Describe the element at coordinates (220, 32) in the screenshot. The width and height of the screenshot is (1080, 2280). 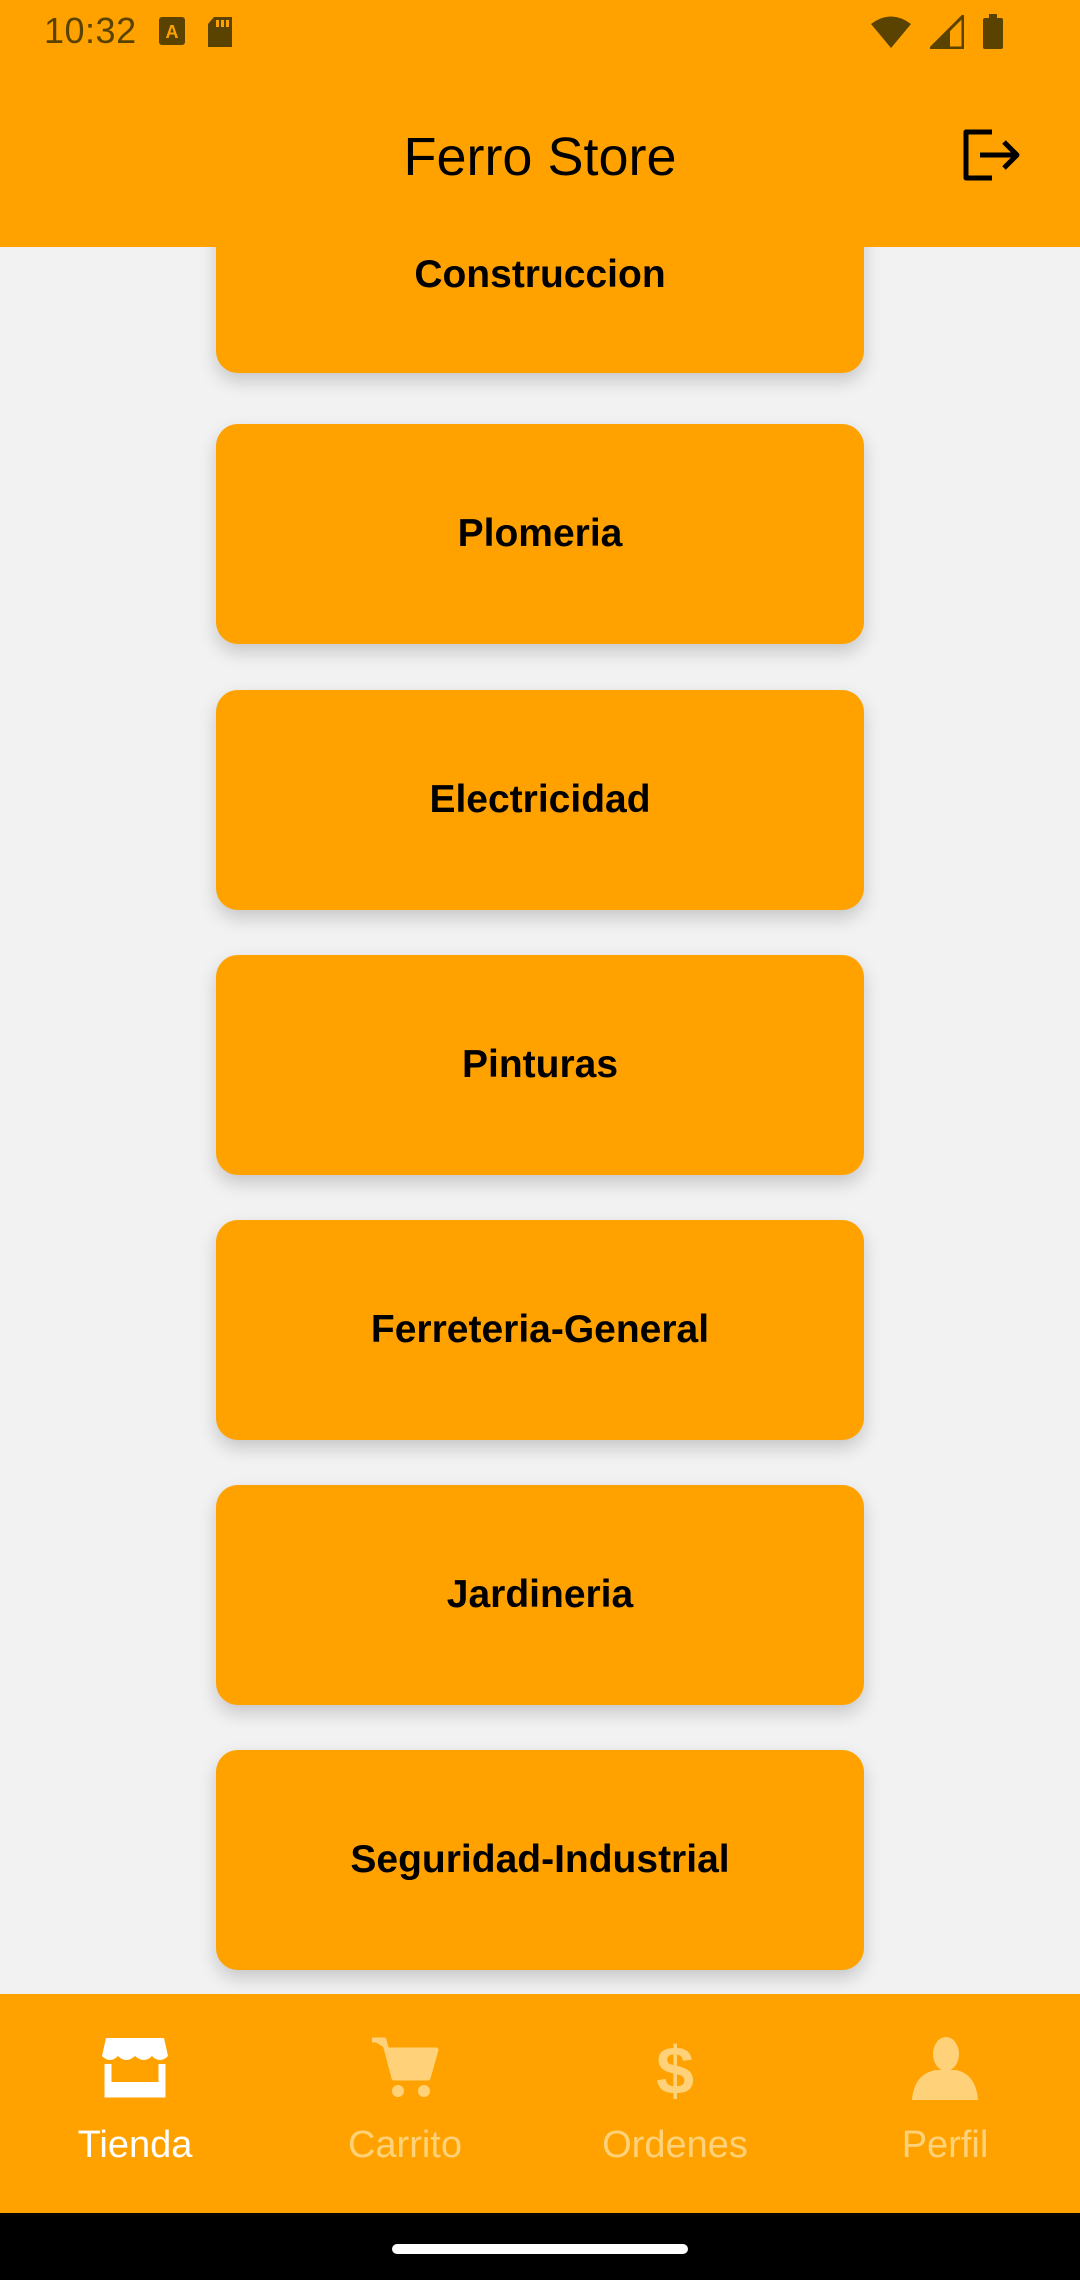
I see `sd-card-icon` at that location.